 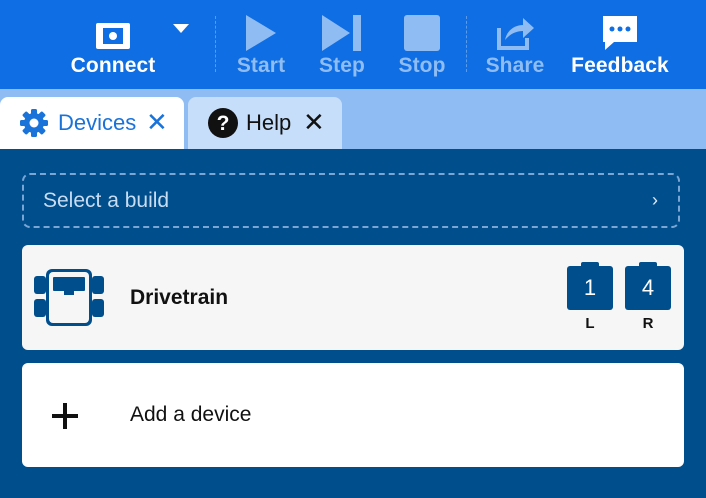 What do you see at coordinates (191, 414) in the screenshot?
I see `add-device-label: Add a device` at bounding box center [191, 414].